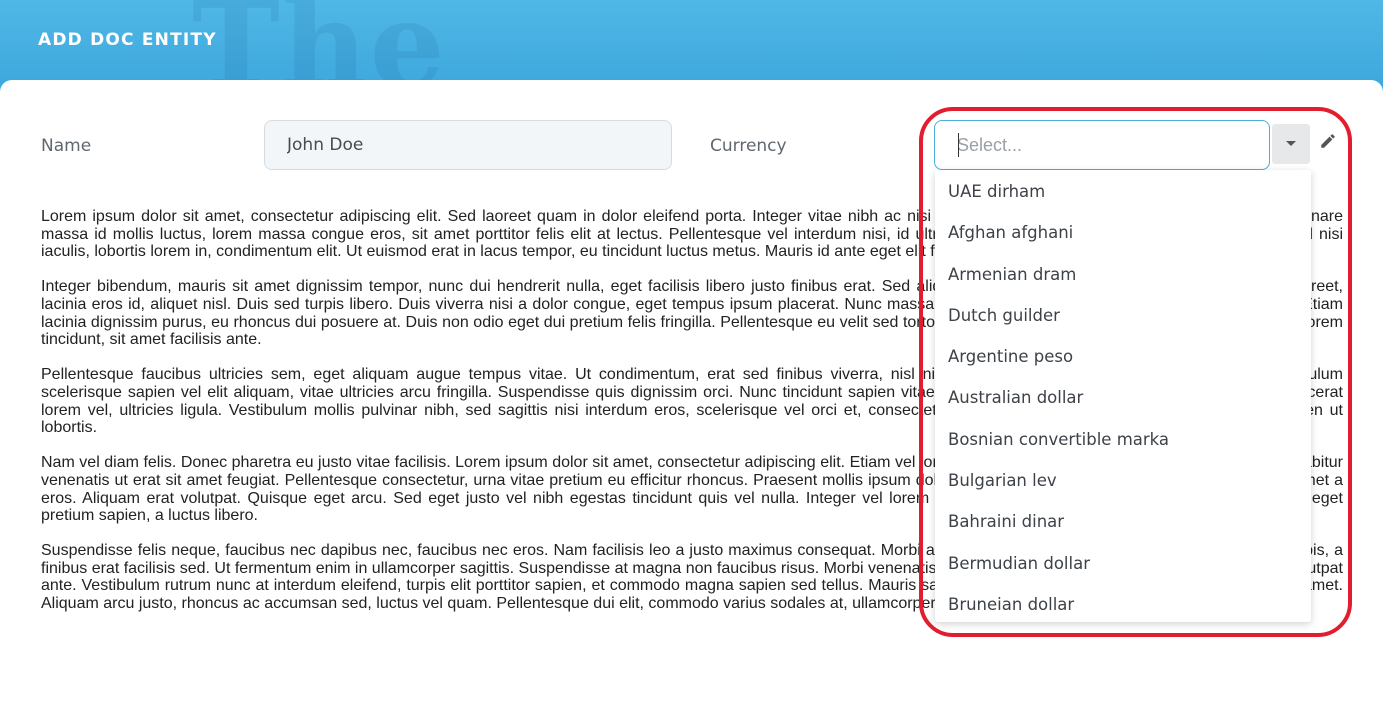 The width and height of the screenshot is (1383, 720). I want to click on option-afghan-afghani: Afghan afghani, so click(1123, 231).